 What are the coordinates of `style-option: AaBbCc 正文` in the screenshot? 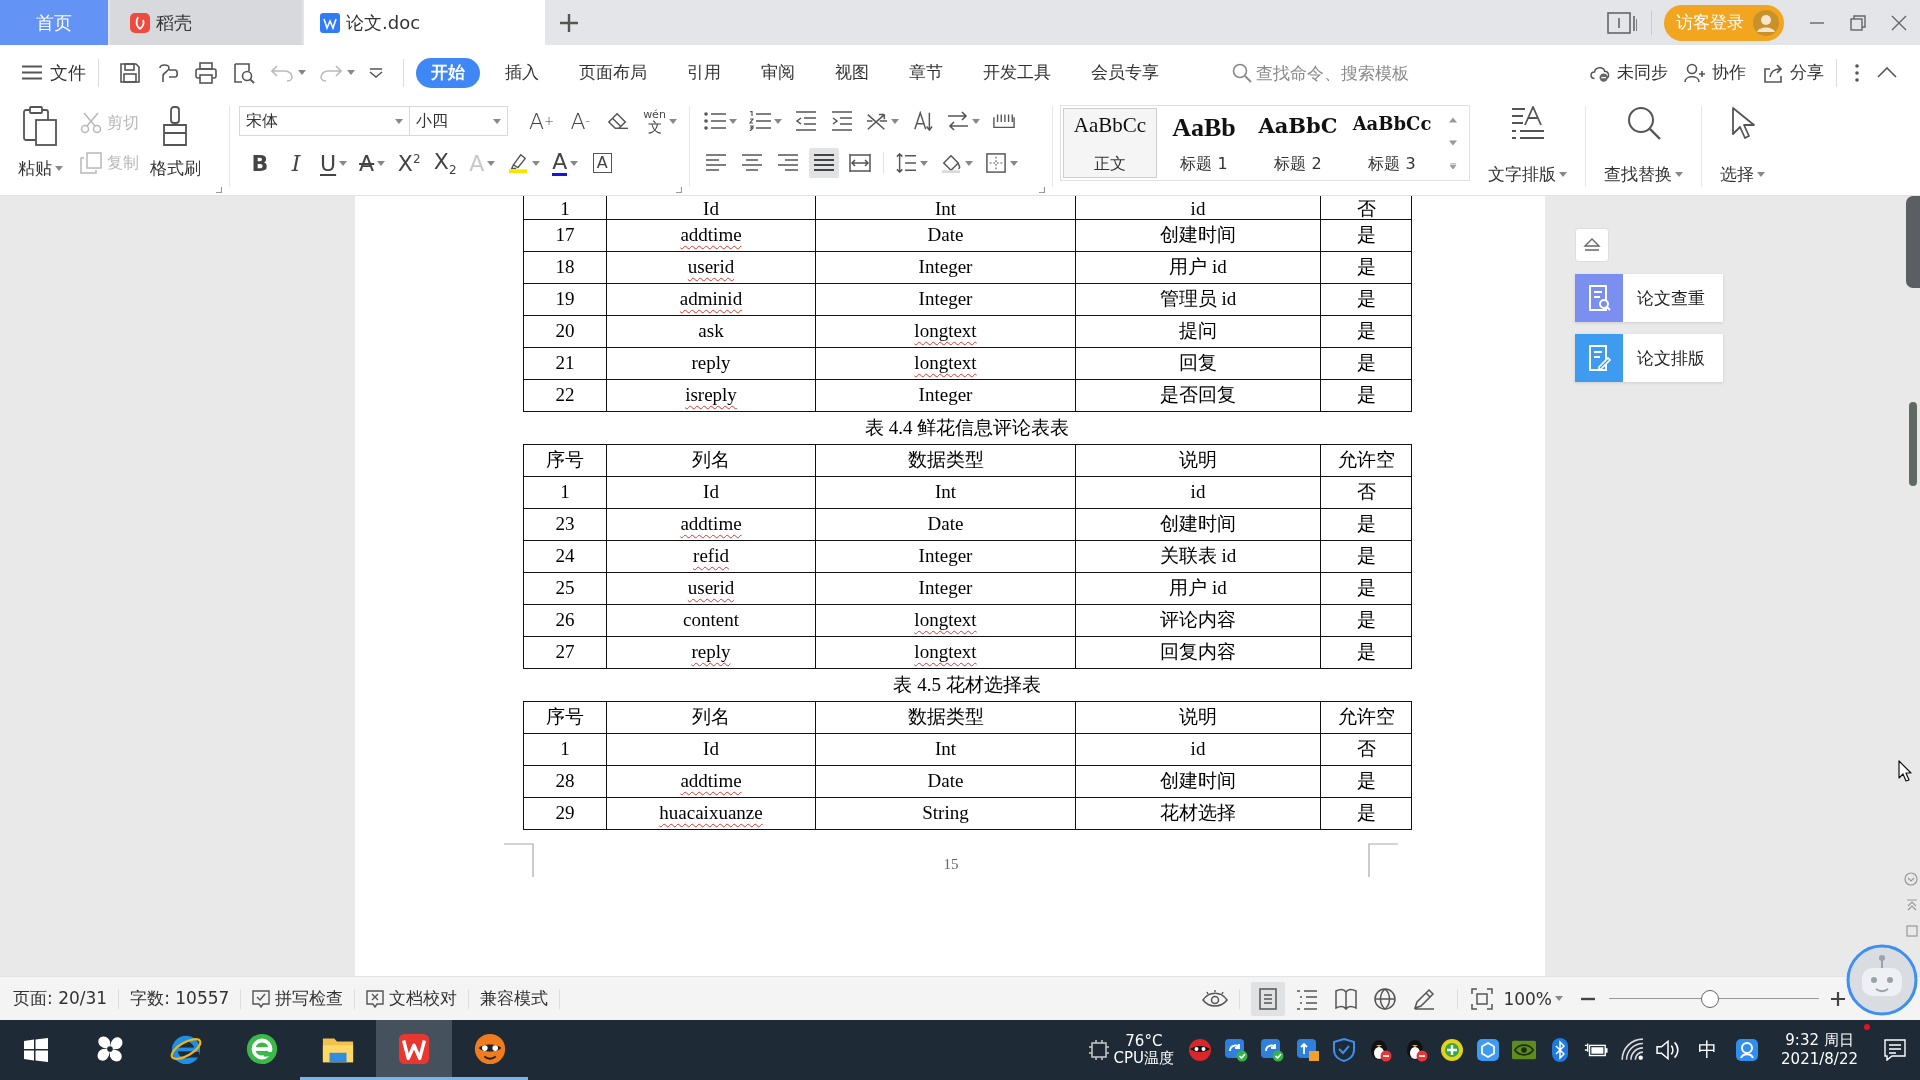 It's located at (1110, 143).